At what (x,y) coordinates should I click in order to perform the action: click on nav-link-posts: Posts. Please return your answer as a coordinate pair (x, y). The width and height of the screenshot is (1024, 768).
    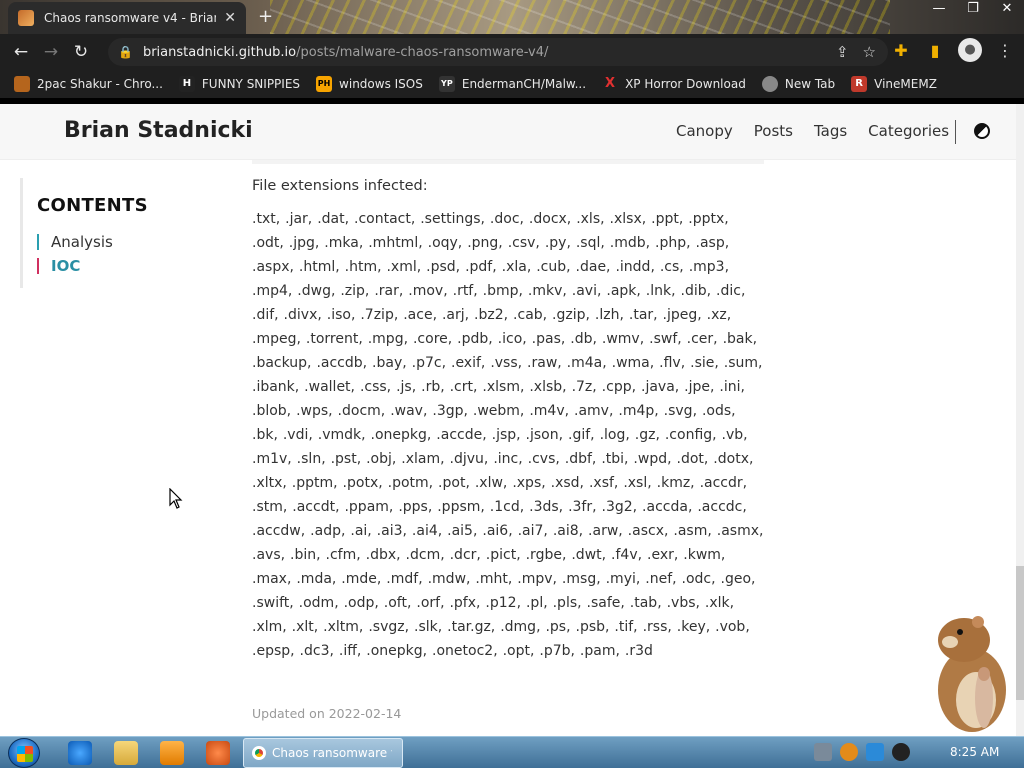
    Looking at the image, I should click on (773, 131).